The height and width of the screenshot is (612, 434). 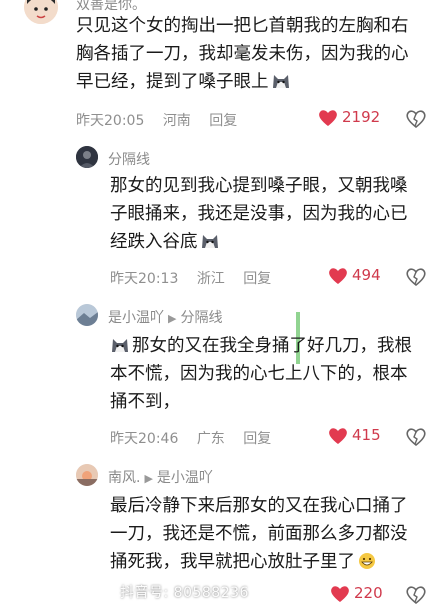 I want to click on like-button: 2192, so click(x=349, y=117).